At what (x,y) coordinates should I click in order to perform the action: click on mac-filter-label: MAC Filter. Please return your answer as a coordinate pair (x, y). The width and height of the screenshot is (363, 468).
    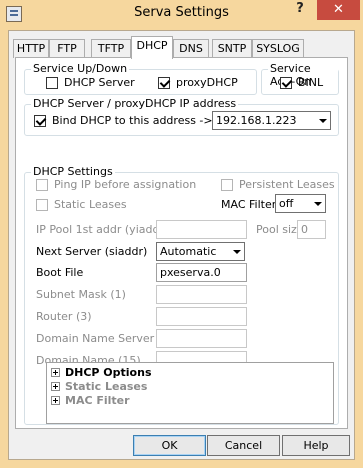
    Looking at the image, I should click on (249, 204).